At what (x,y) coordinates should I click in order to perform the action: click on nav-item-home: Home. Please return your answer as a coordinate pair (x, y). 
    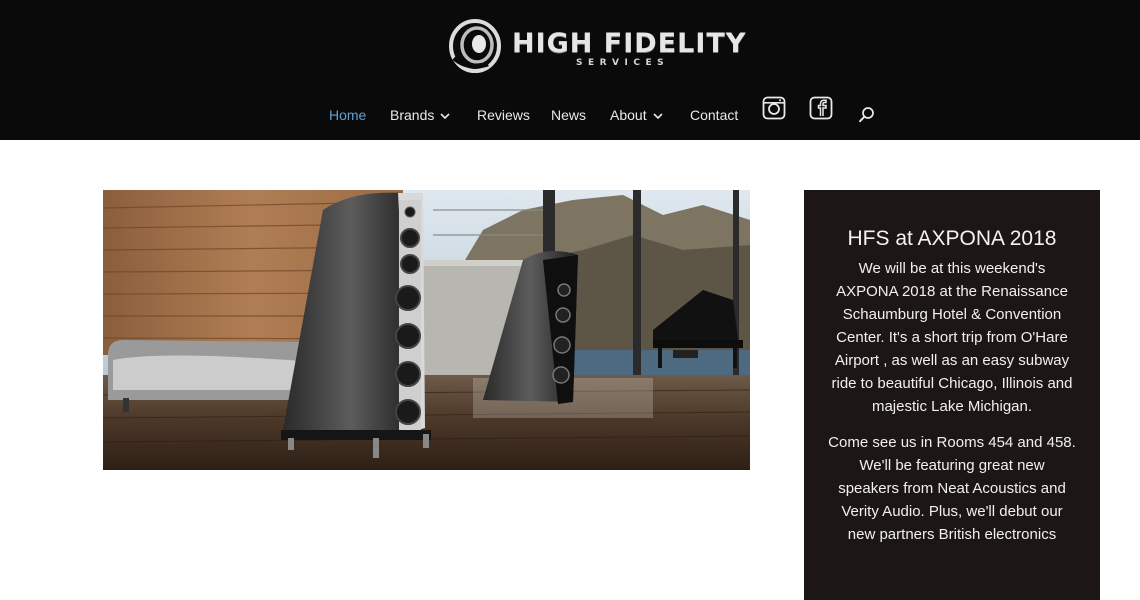
    Looking at the image, I should click on (347, 115).